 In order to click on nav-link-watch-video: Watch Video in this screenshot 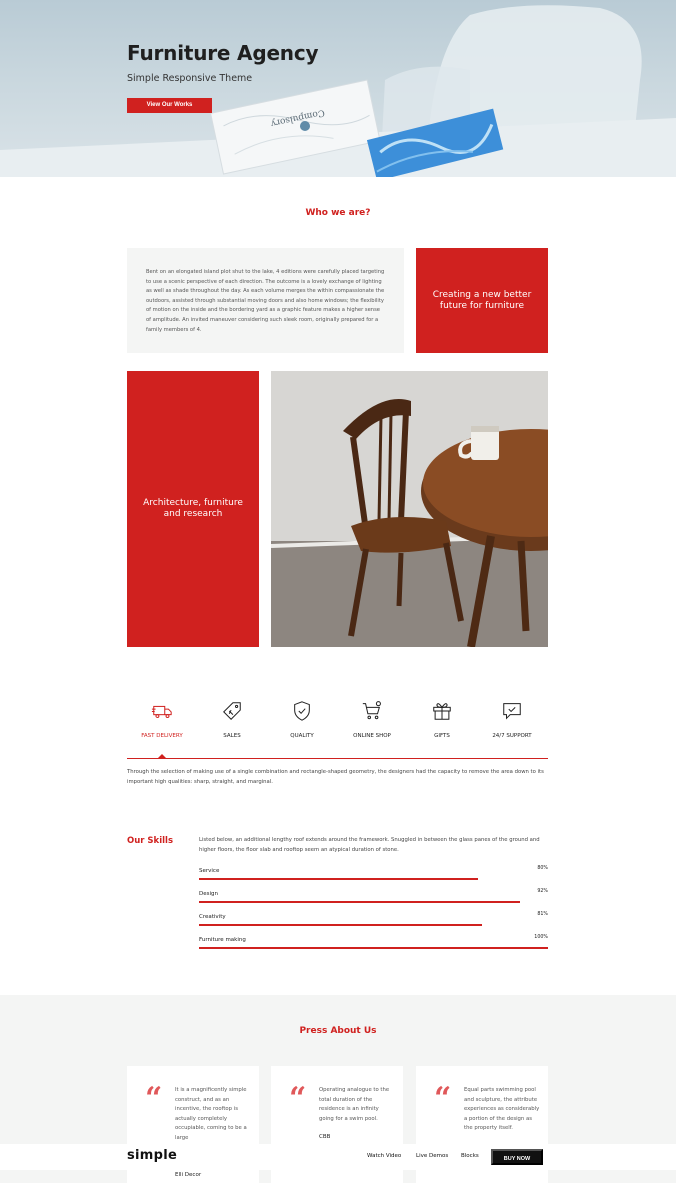, I will do `click(384, 1156)`.